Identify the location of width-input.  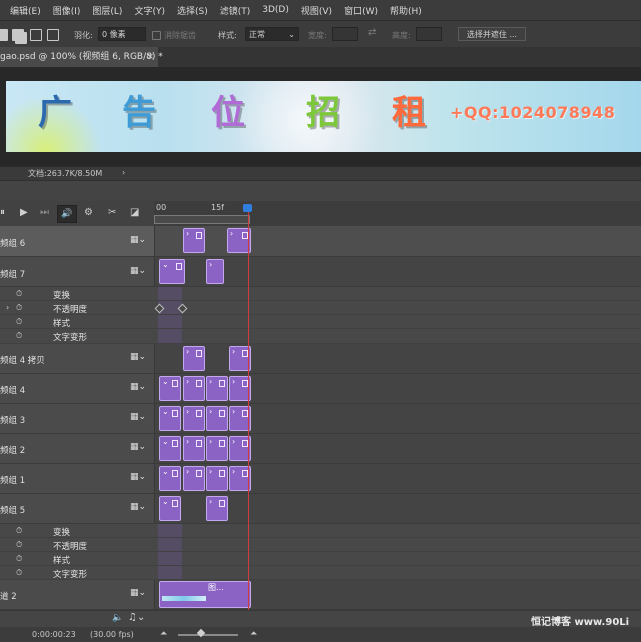
(345, 34).